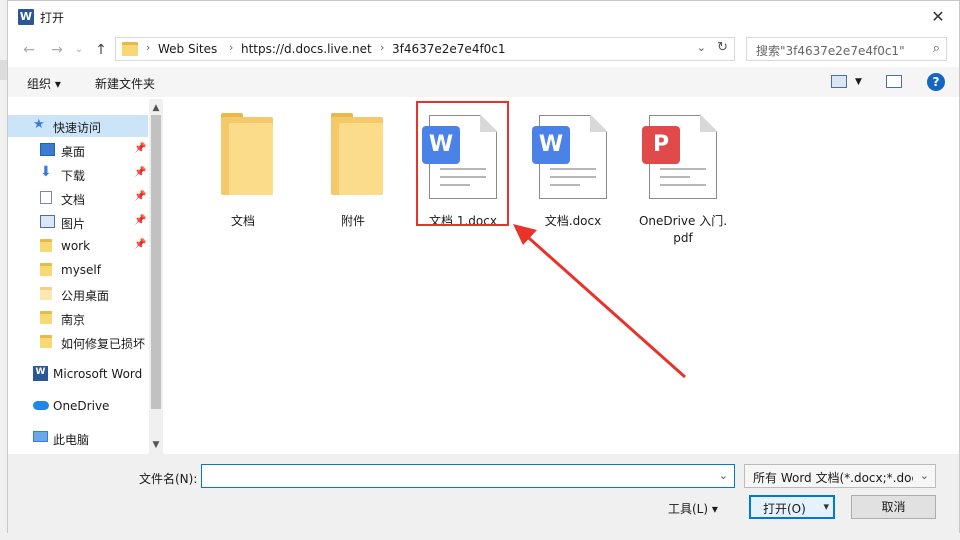 This screenshot has width=960, height=540. What do you see at coordinates (187, 49) in the screenshot?
I see `breadcrumb-web-sites: Web Sites` at bounding box center [187, 49].